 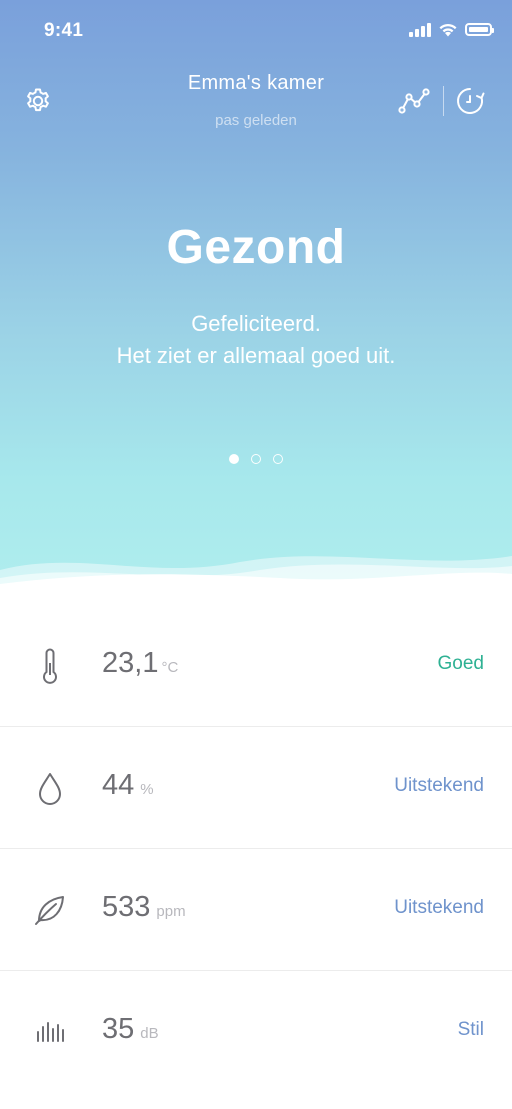 What do you see at coordinates (256, 1031) in the screenshot?
I see `metric-row-noise: 35 dB Stil` at bounding box center [256, 1031].